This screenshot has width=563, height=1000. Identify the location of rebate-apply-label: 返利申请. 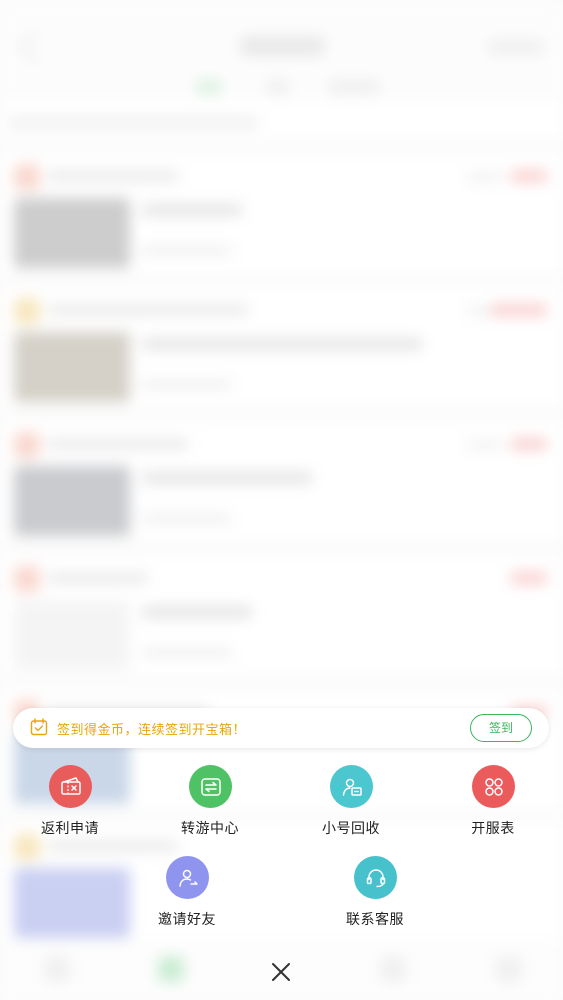
(70, 829).